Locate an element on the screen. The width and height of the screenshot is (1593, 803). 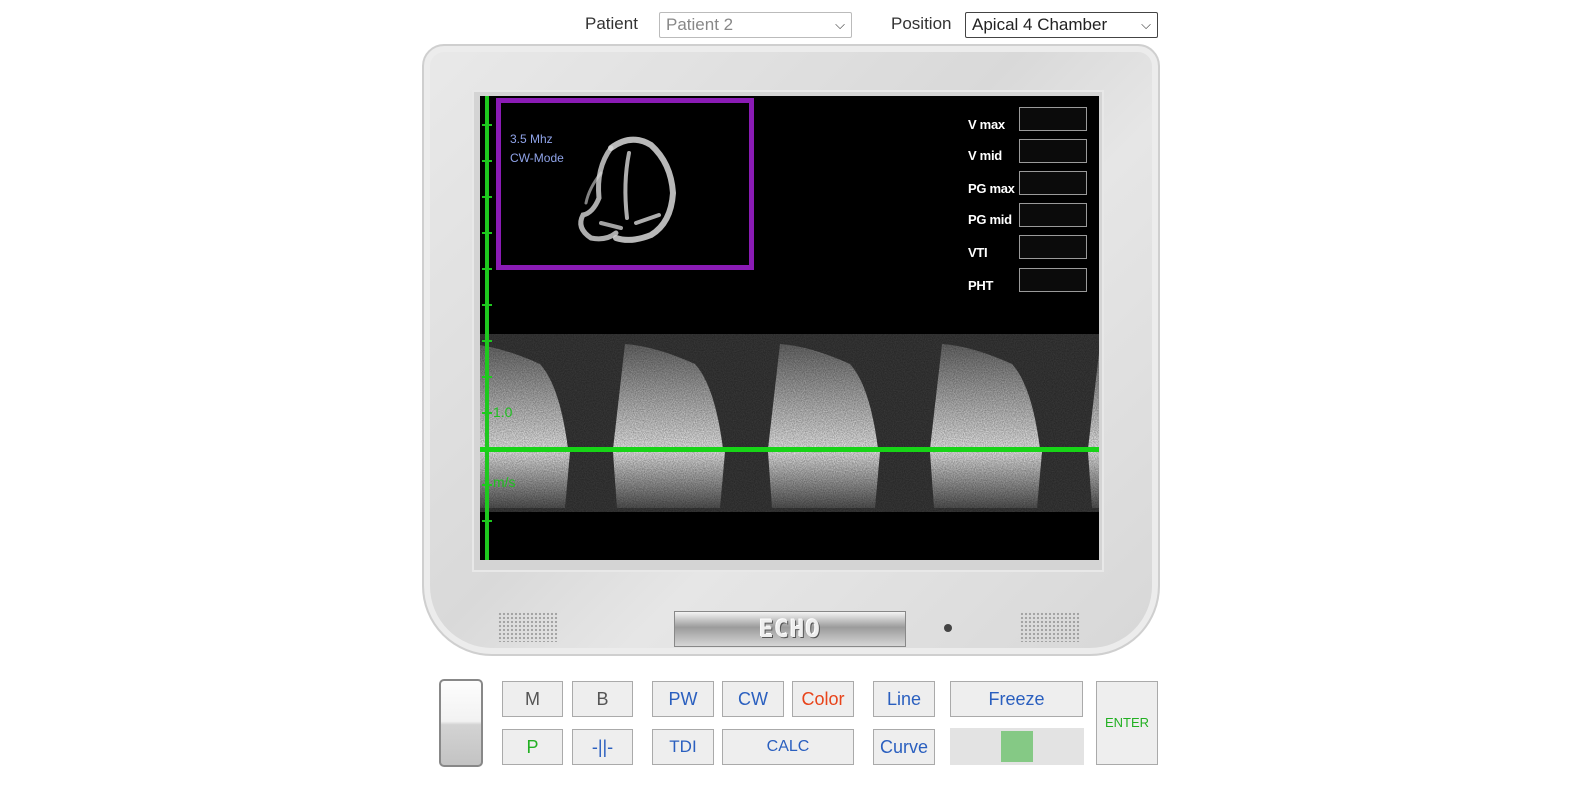
calc-button: CALC is located at coordinates (788, 747).